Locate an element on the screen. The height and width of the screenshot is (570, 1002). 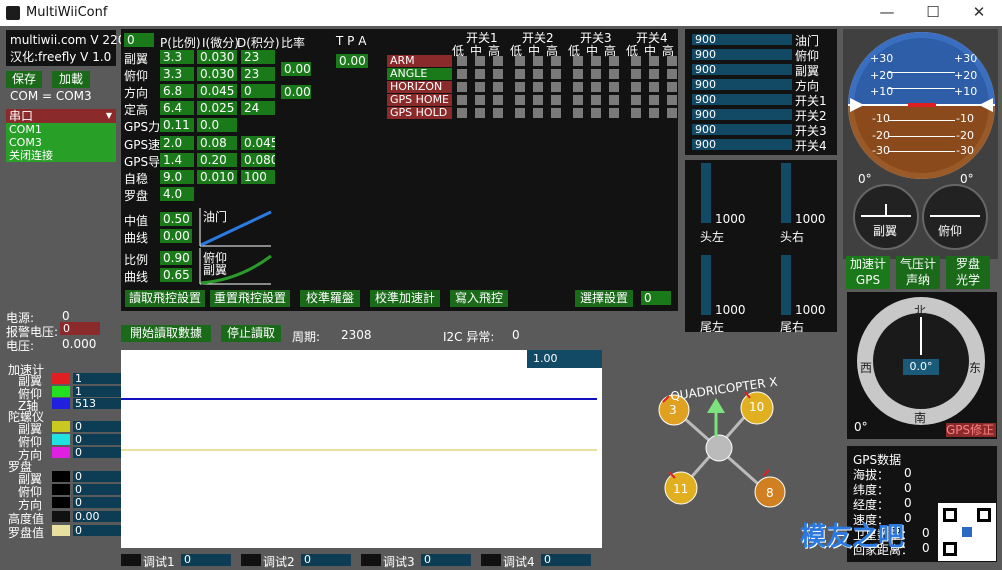
pid-p-value: 1.4 is located at coordinates (177, 160).